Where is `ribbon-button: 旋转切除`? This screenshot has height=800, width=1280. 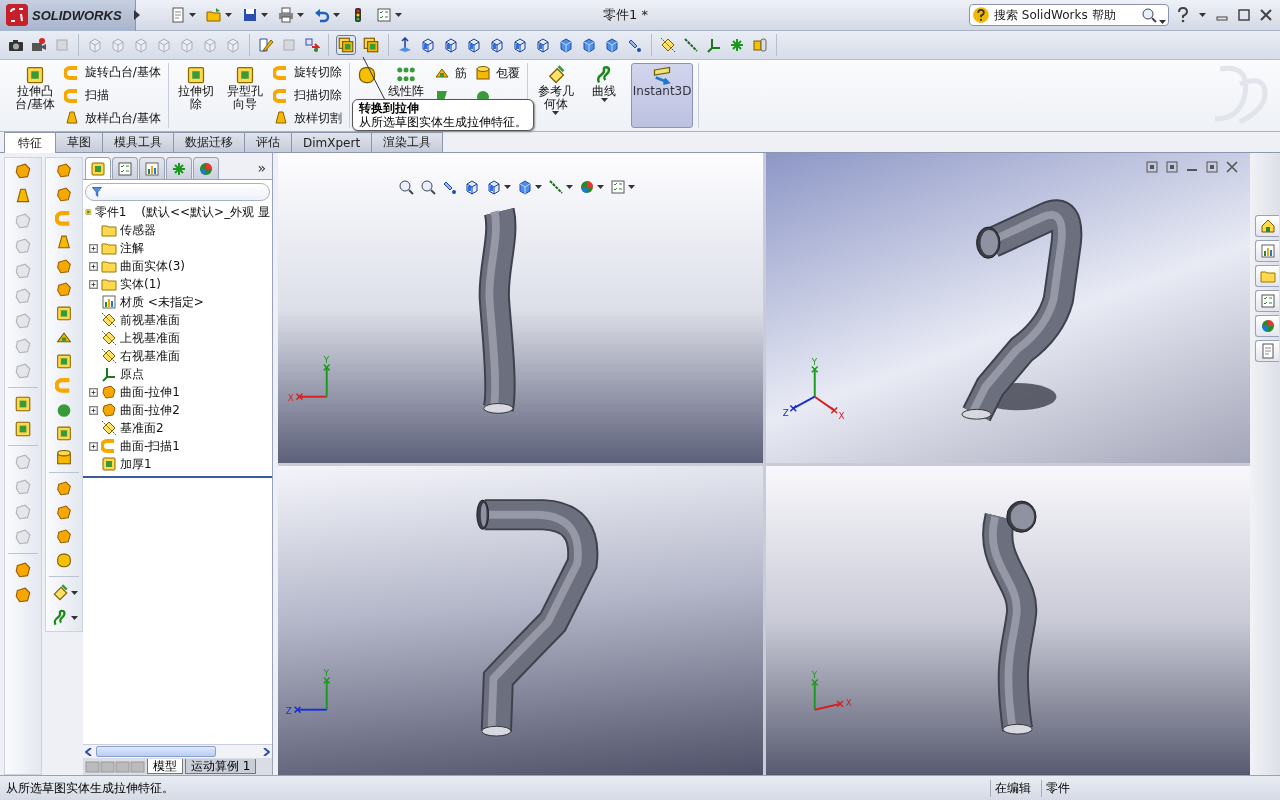
ribbon-button: 旋转切除 is located at coordinates (308, 73).